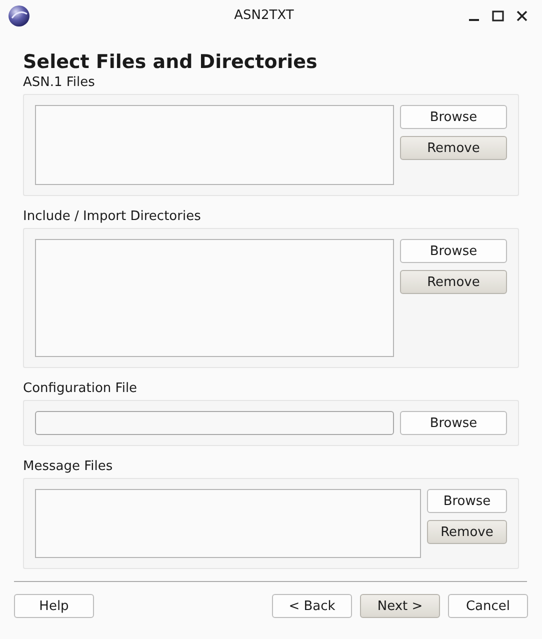  I want to click on section-label: Configuration File, so click(80, 389).